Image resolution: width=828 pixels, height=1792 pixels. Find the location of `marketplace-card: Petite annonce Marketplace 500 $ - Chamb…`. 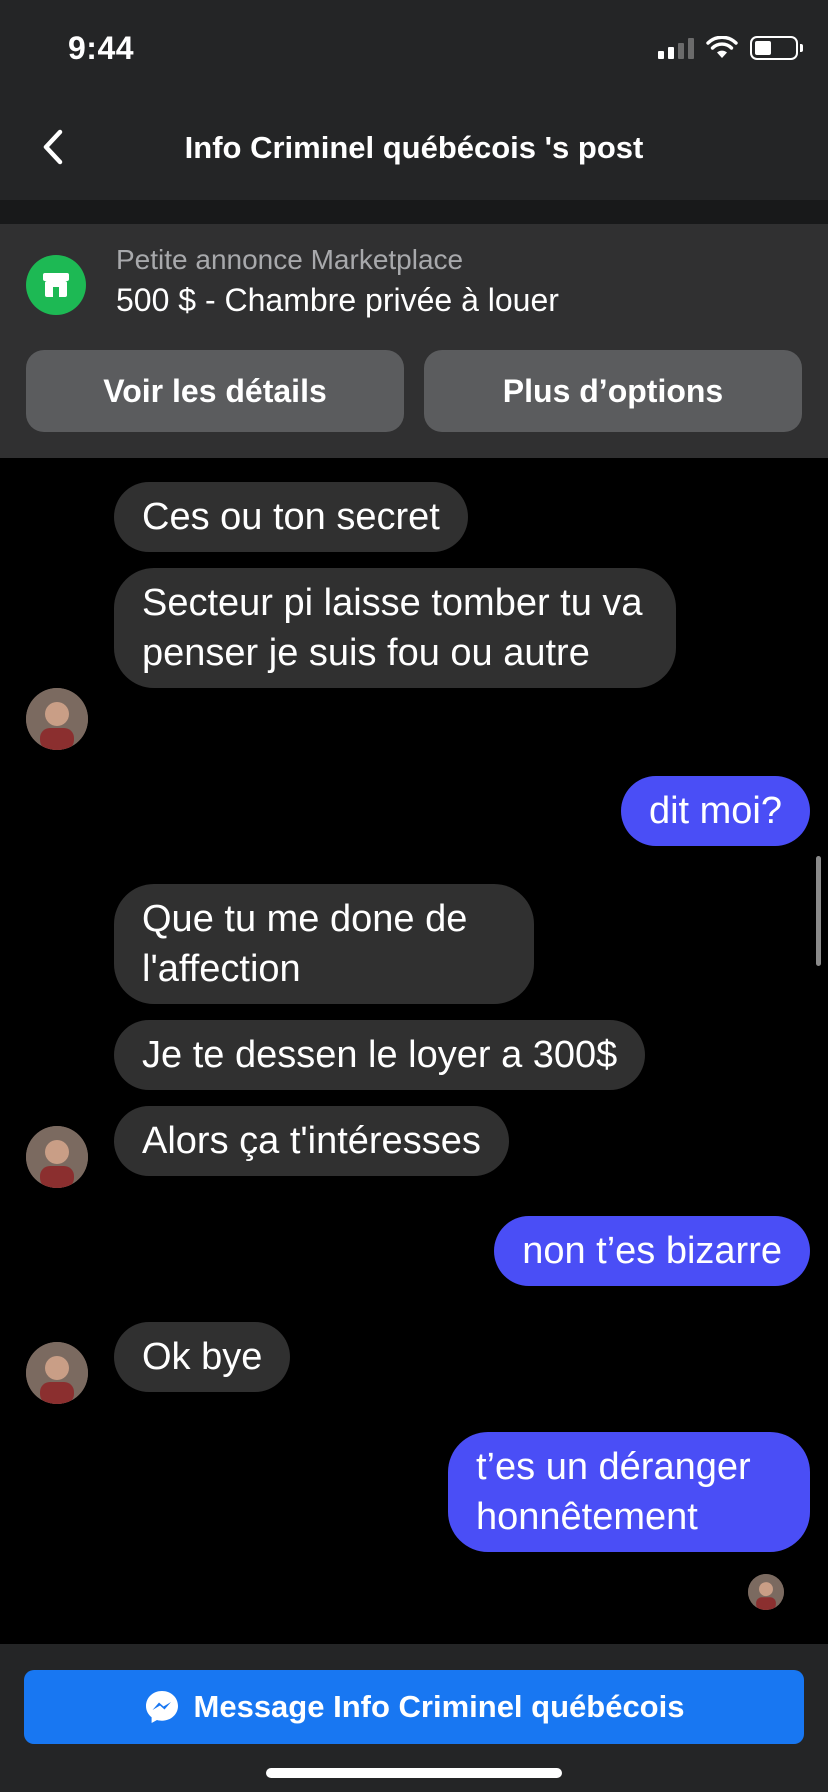

marketplace-card: Petite annonce Marketplace 500 $ - Chamb… is located at coordinates (414, 341).